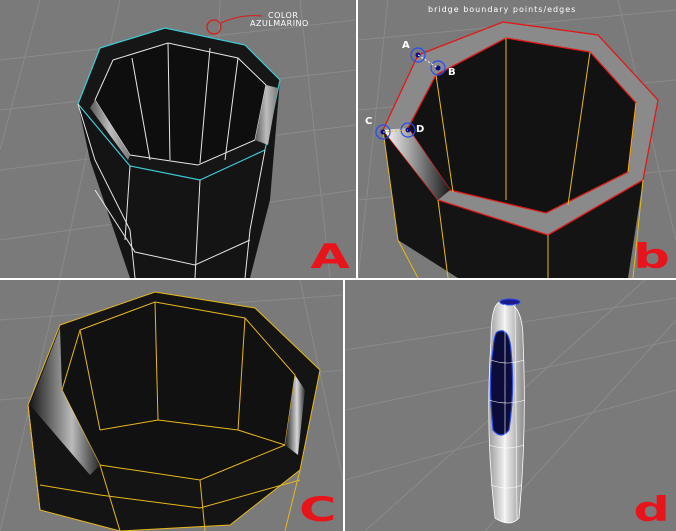 This screenshot has width=676, height=531. What do you see at coordinates (420, 129) in the screenshot?
I see `point-label-d: D` at bounding box center [420, 129].